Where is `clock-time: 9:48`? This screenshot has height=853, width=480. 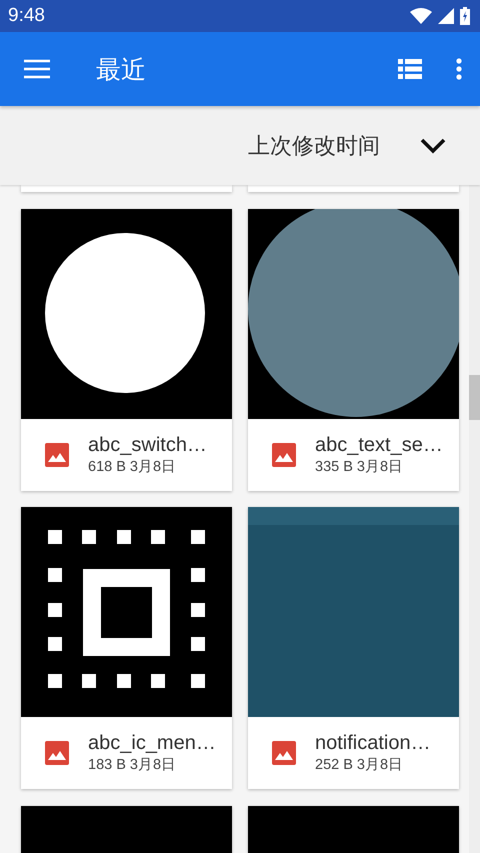
clock-time: 9:48 is located at coordinates (27, 16).